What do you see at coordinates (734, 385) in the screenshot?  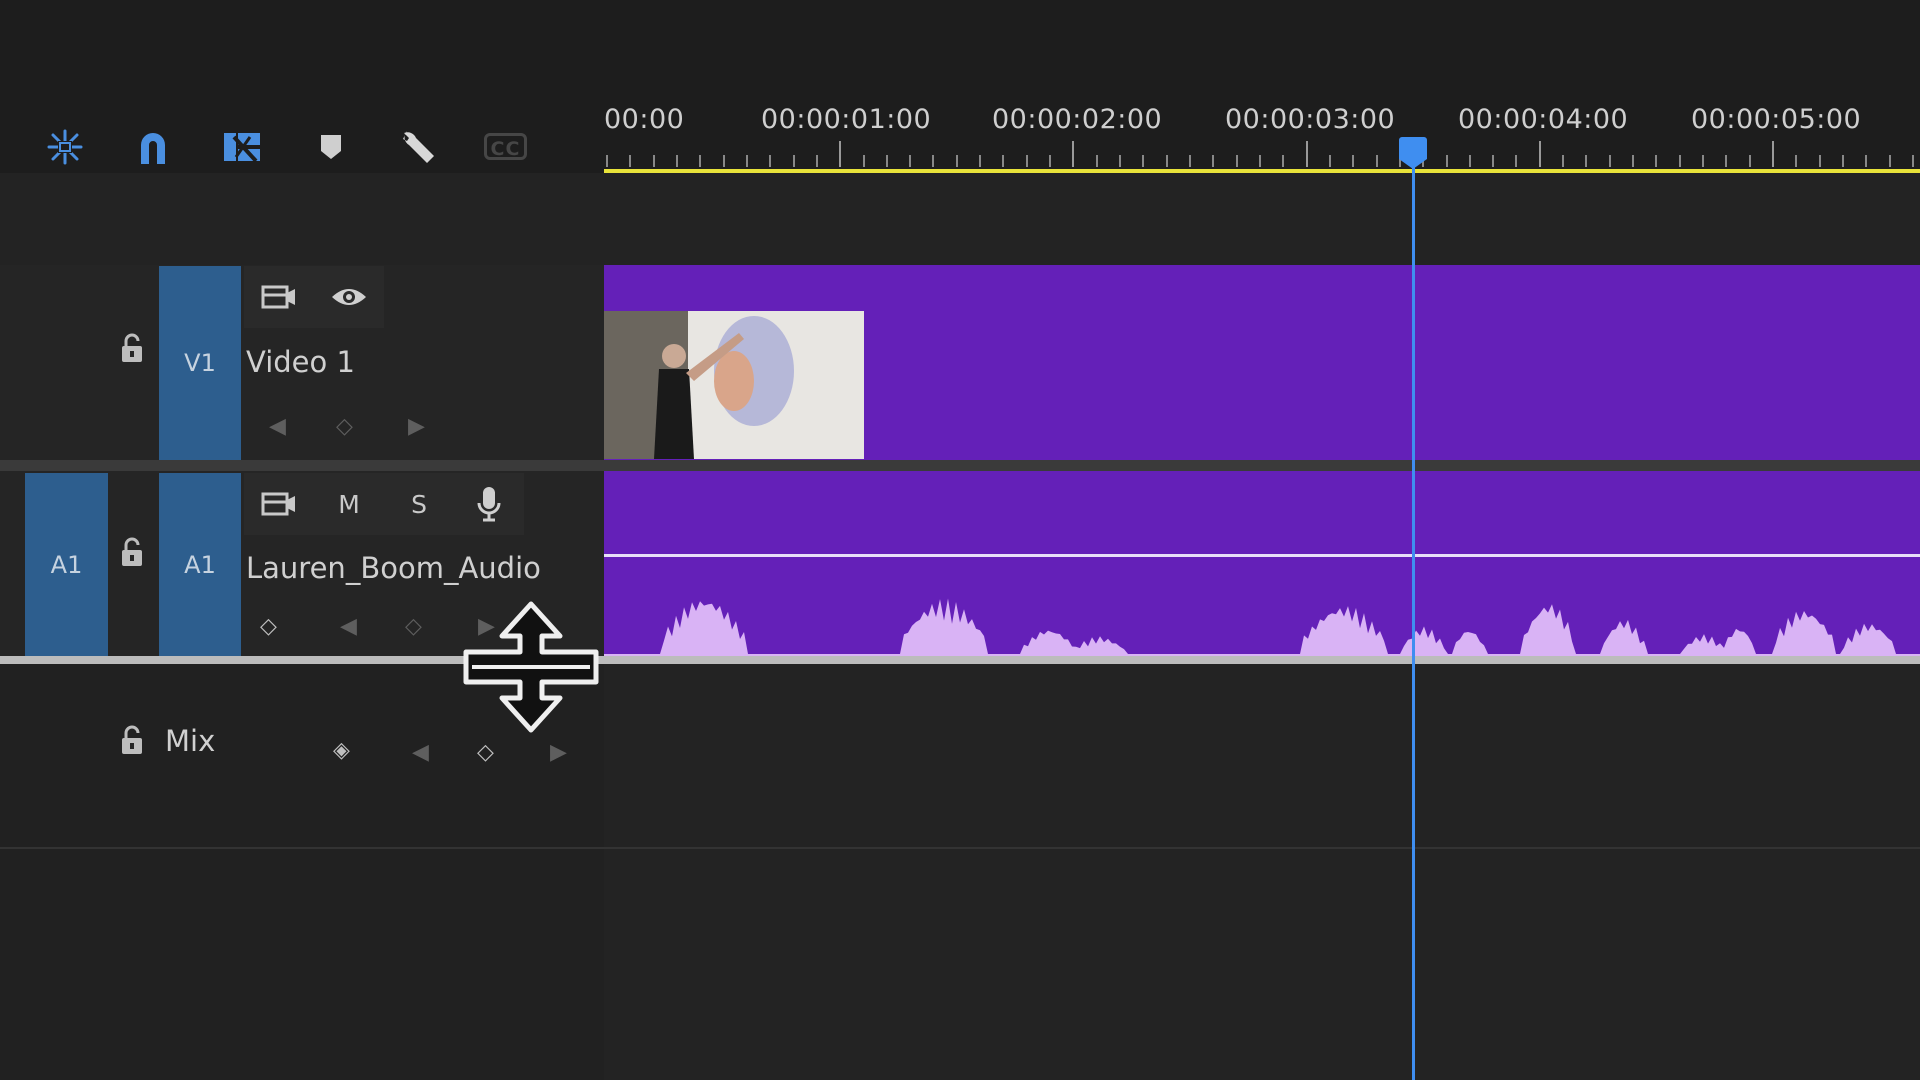 I see `clip-thumbnail` at bounding box center [734, 385].